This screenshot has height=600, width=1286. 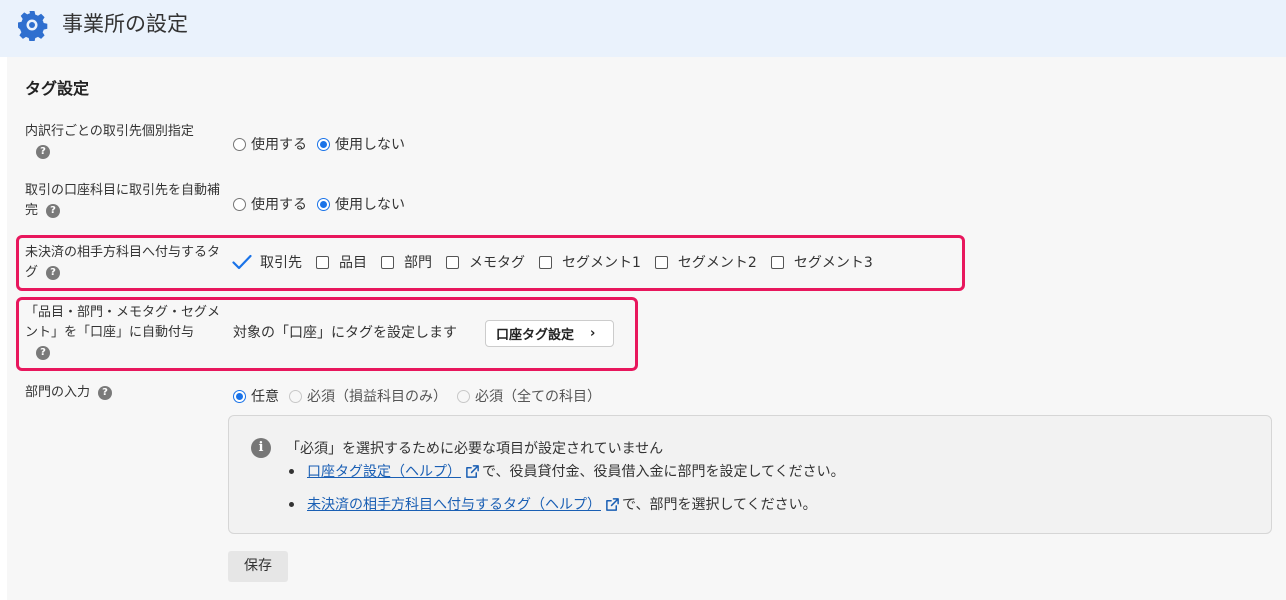 I want to click on account-auto-tag-label: 「品目・部門・メモタグ・セグメ ント」を「口座」に自動付与 ?, so click(x=123, y=332).